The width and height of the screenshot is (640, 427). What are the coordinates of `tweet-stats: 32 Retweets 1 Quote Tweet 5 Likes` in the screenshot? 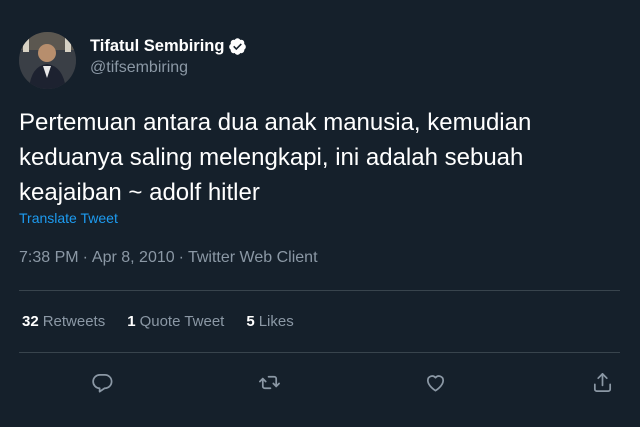 It's located at (169, 321).